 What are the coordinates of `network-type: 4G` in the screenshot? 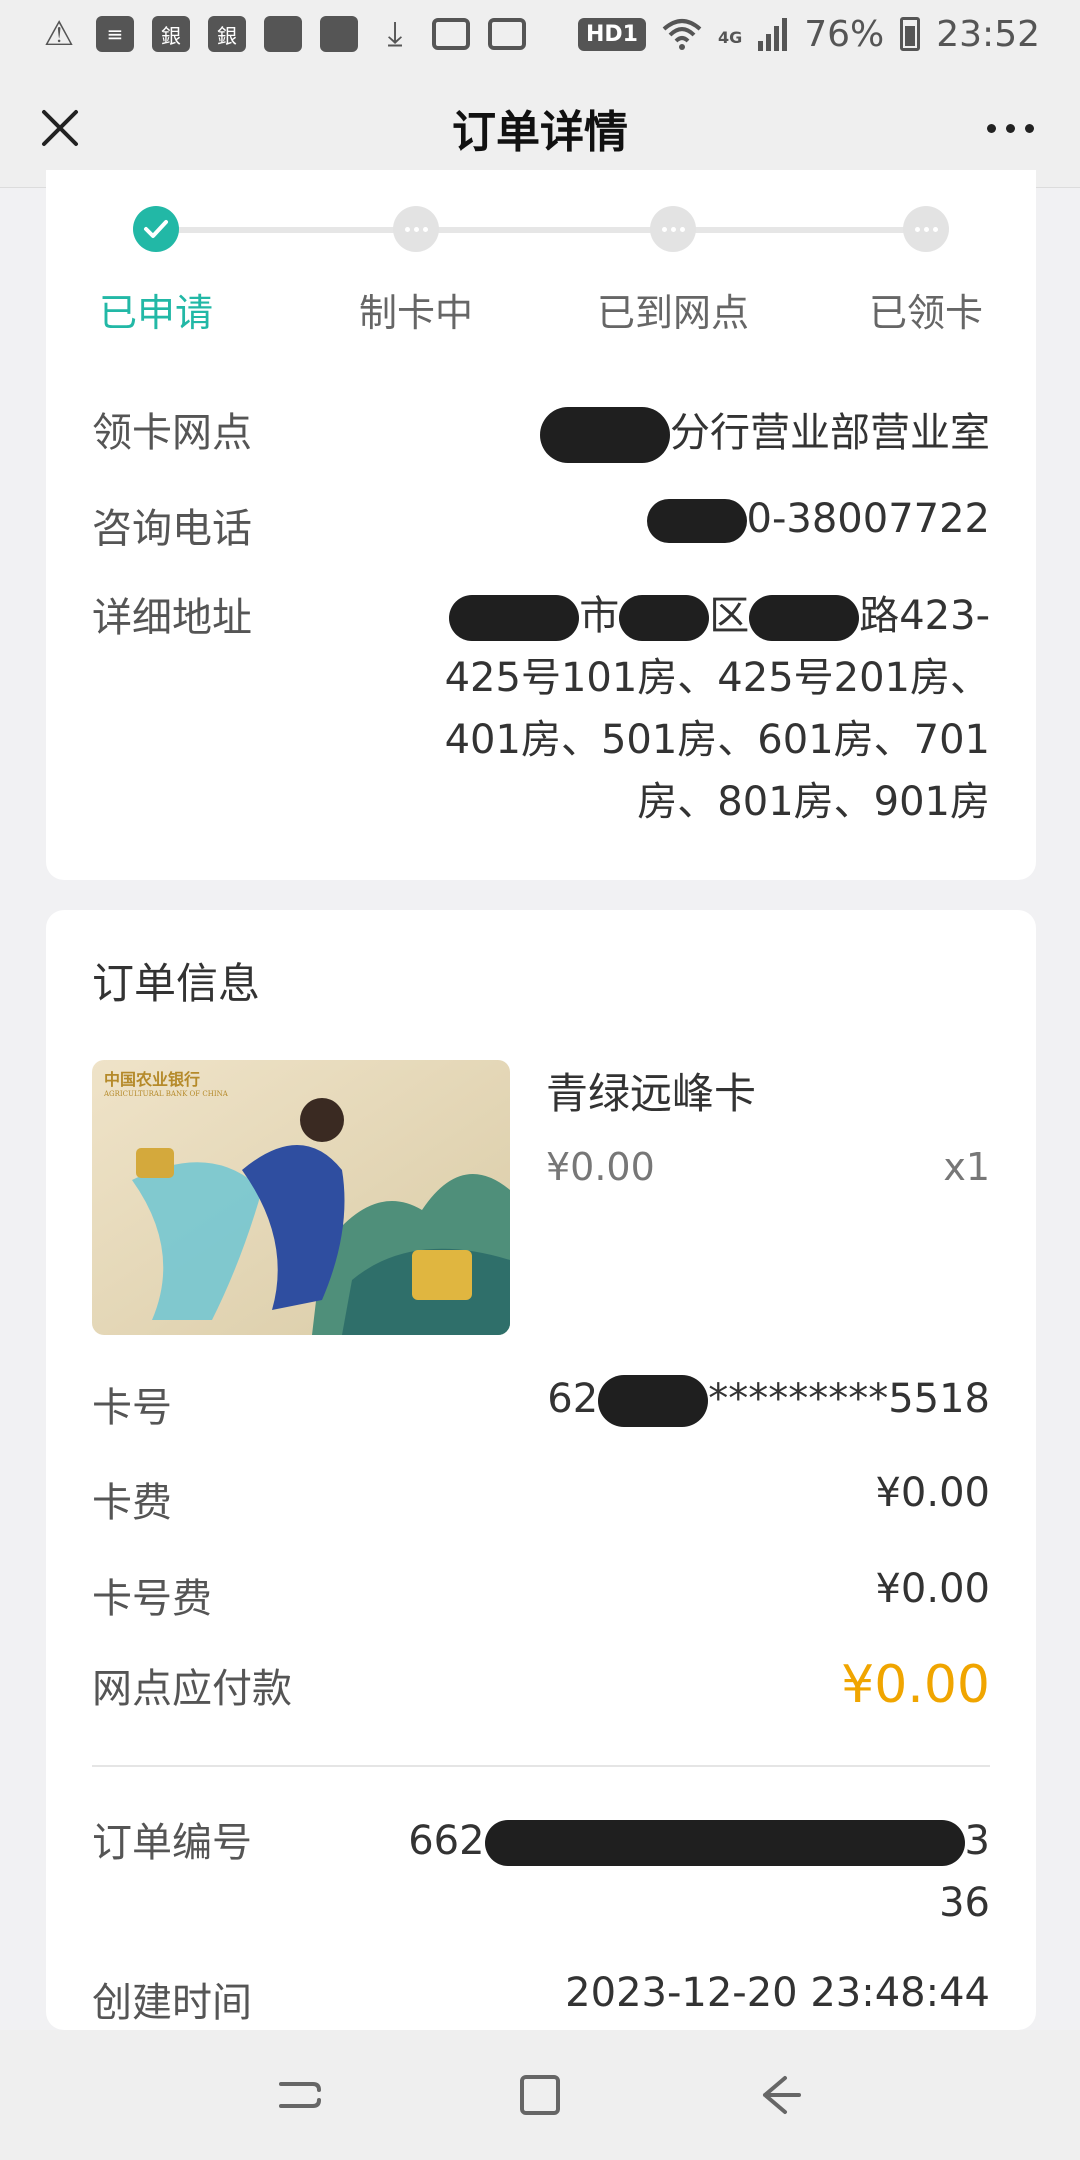 It's located at (730, 37).